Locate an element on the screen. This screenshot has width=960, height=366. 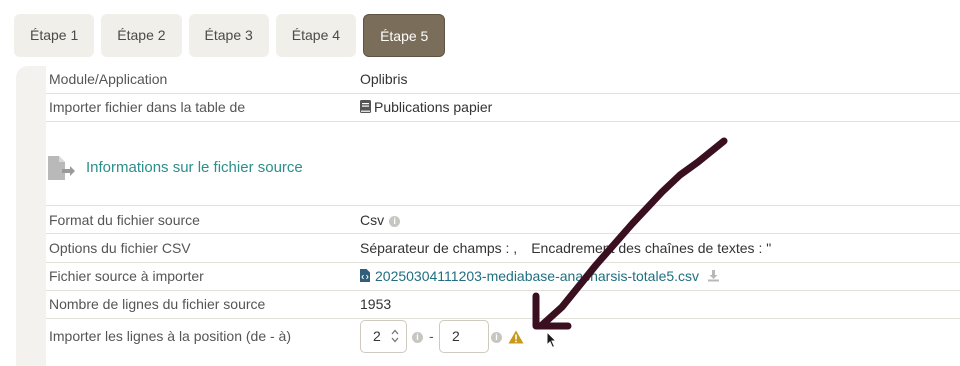
position-from-input: 2 is located at coordinates (383, 336).